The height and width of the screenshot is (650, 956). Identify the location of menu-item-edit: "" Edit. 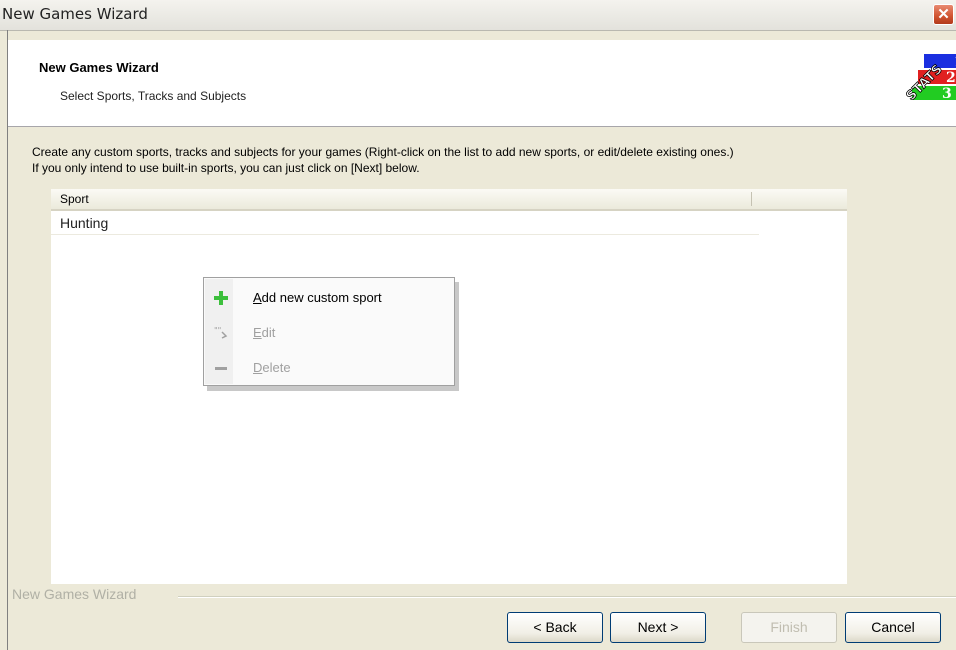
(329, 333).